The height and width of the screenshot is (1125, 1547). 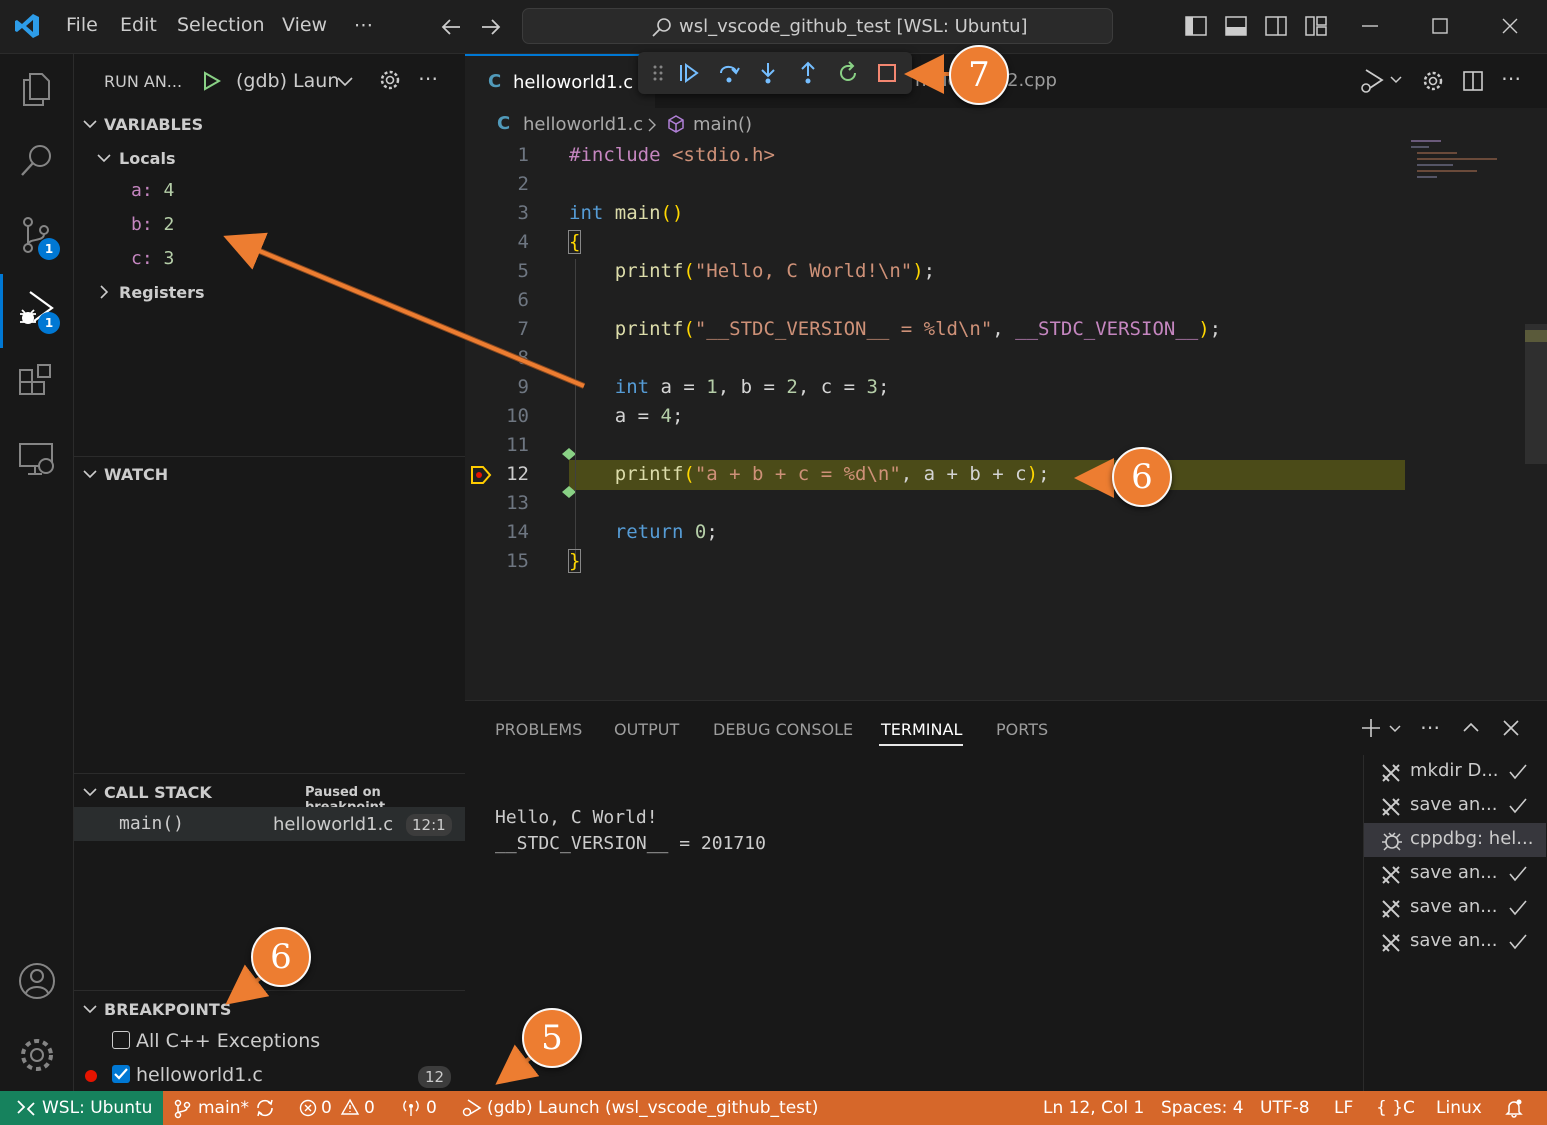 What do you see at coordinates (1142, 477) in the screenshot?
I see `callout-6-current-line: 6` at bounding box center [1142, 477].